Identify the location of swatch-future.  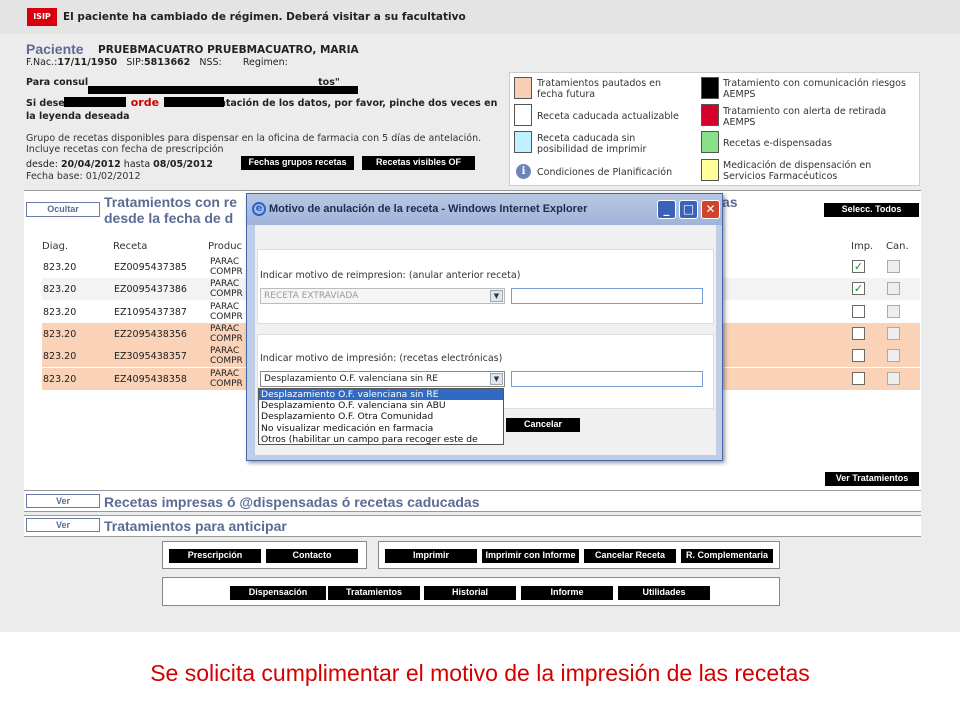
(523, 88).